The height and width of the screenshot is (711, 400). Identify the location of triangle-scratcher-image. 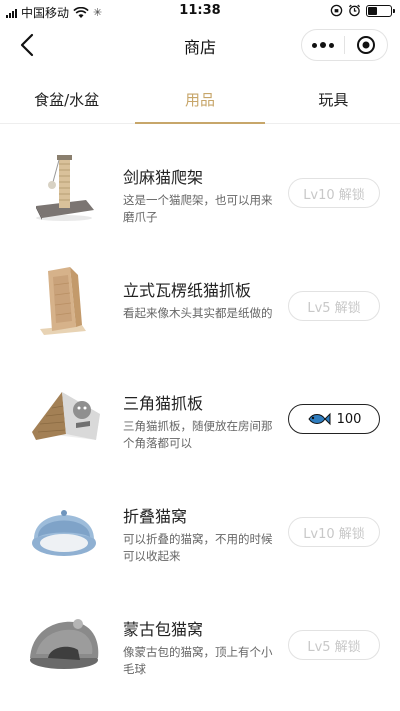
(66, 416).